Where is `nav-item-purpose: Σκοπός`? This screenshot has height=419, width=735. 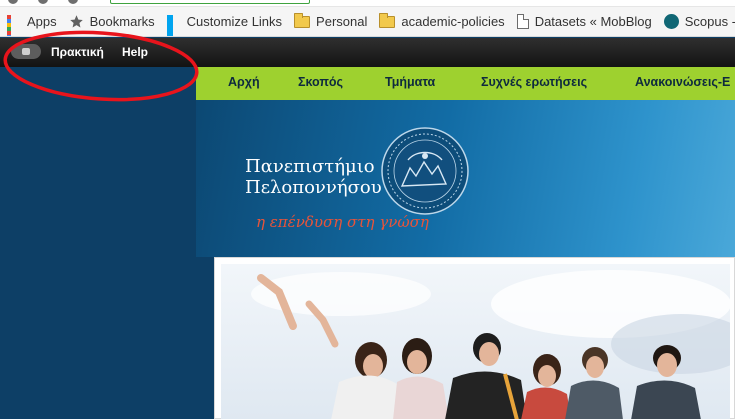
nav-item-purpose: Σκοπός is located at coordinates (320, 82).